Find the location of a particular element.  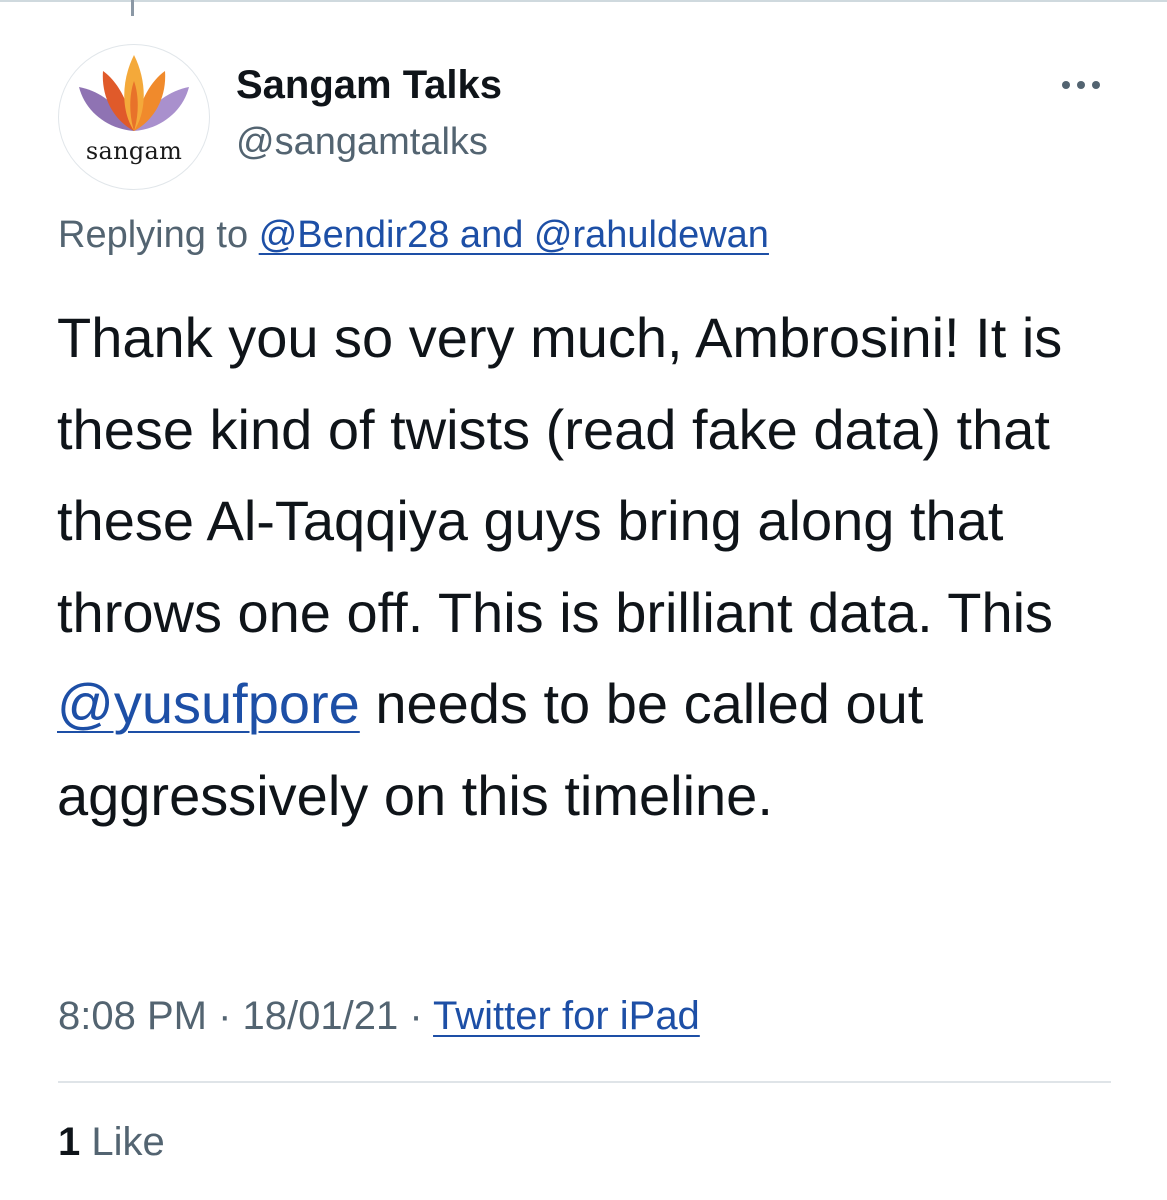

tweet-time: 8:08 PM is located at coordinates (132, 1016).